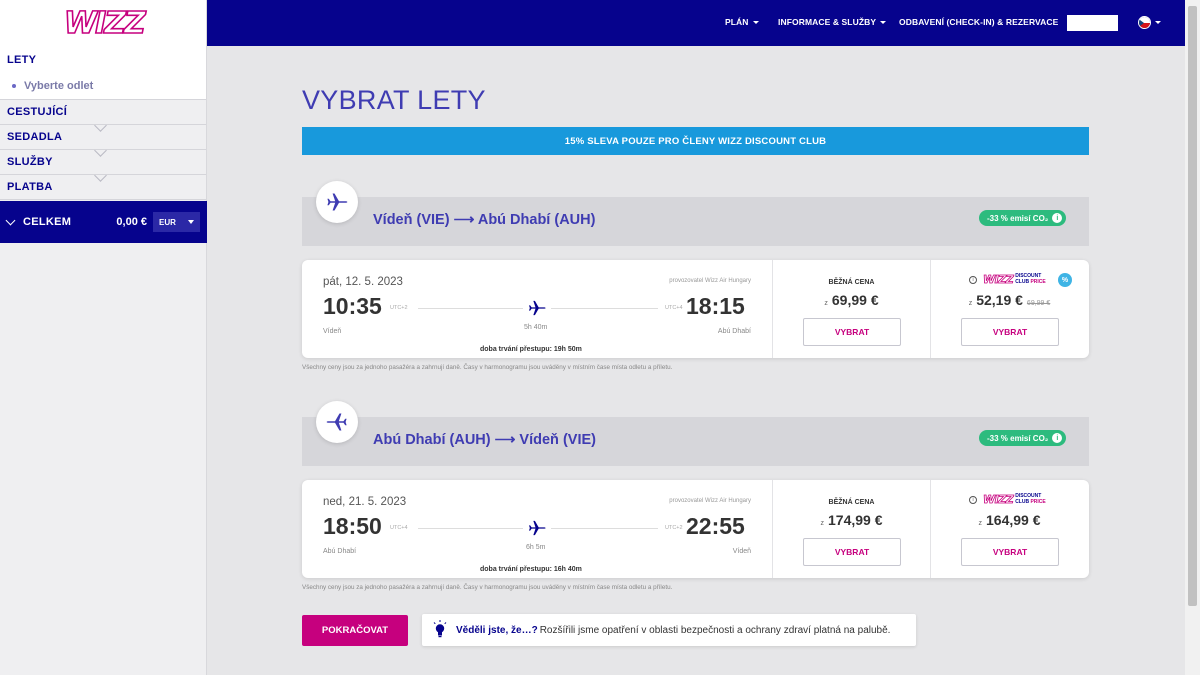 The height and width of the screenshot is (675, 1200). What do you see at coordinates (440, 630) in the screenshot?
I see `lightbulb-icon` at bounding box center [440, 630].